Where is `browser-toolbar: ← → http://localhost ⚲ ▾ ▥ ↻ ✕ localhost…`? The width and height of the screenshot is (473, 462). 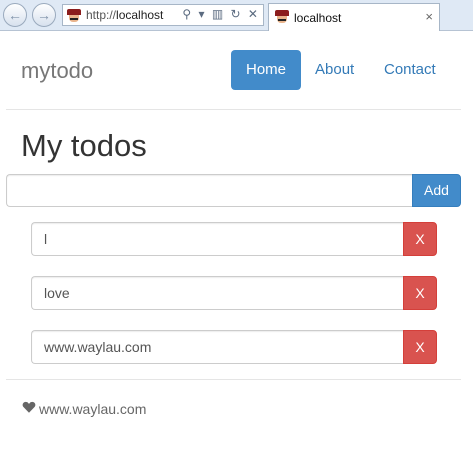
browser-toolbar: ← → http://localhost ⚲ ▾ ▥ ↻ ✕ localhost… is located at coordinates (236, 15).